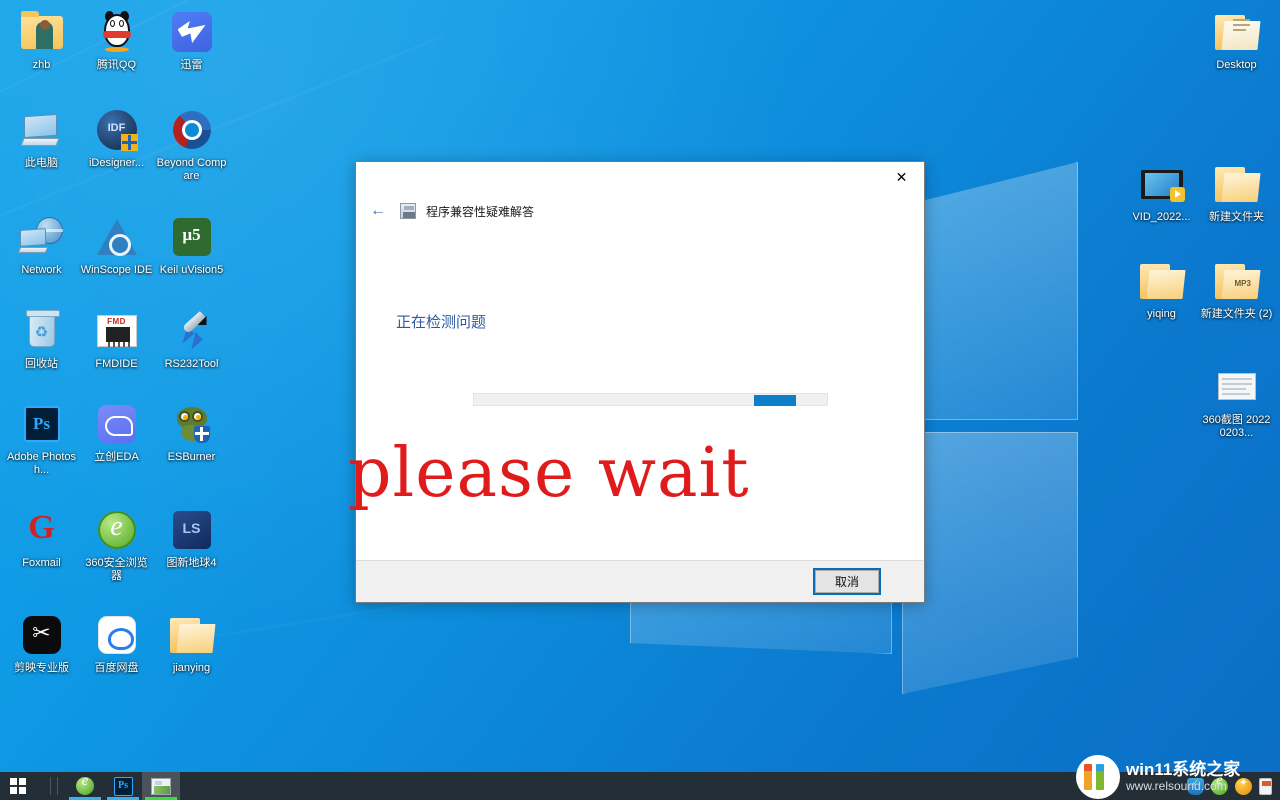  What do you see at coordinates (191, 338) in the screenshot?
I see `desktop-icon-rs232tool: RS232Tool` at bounding box center [191, 338].